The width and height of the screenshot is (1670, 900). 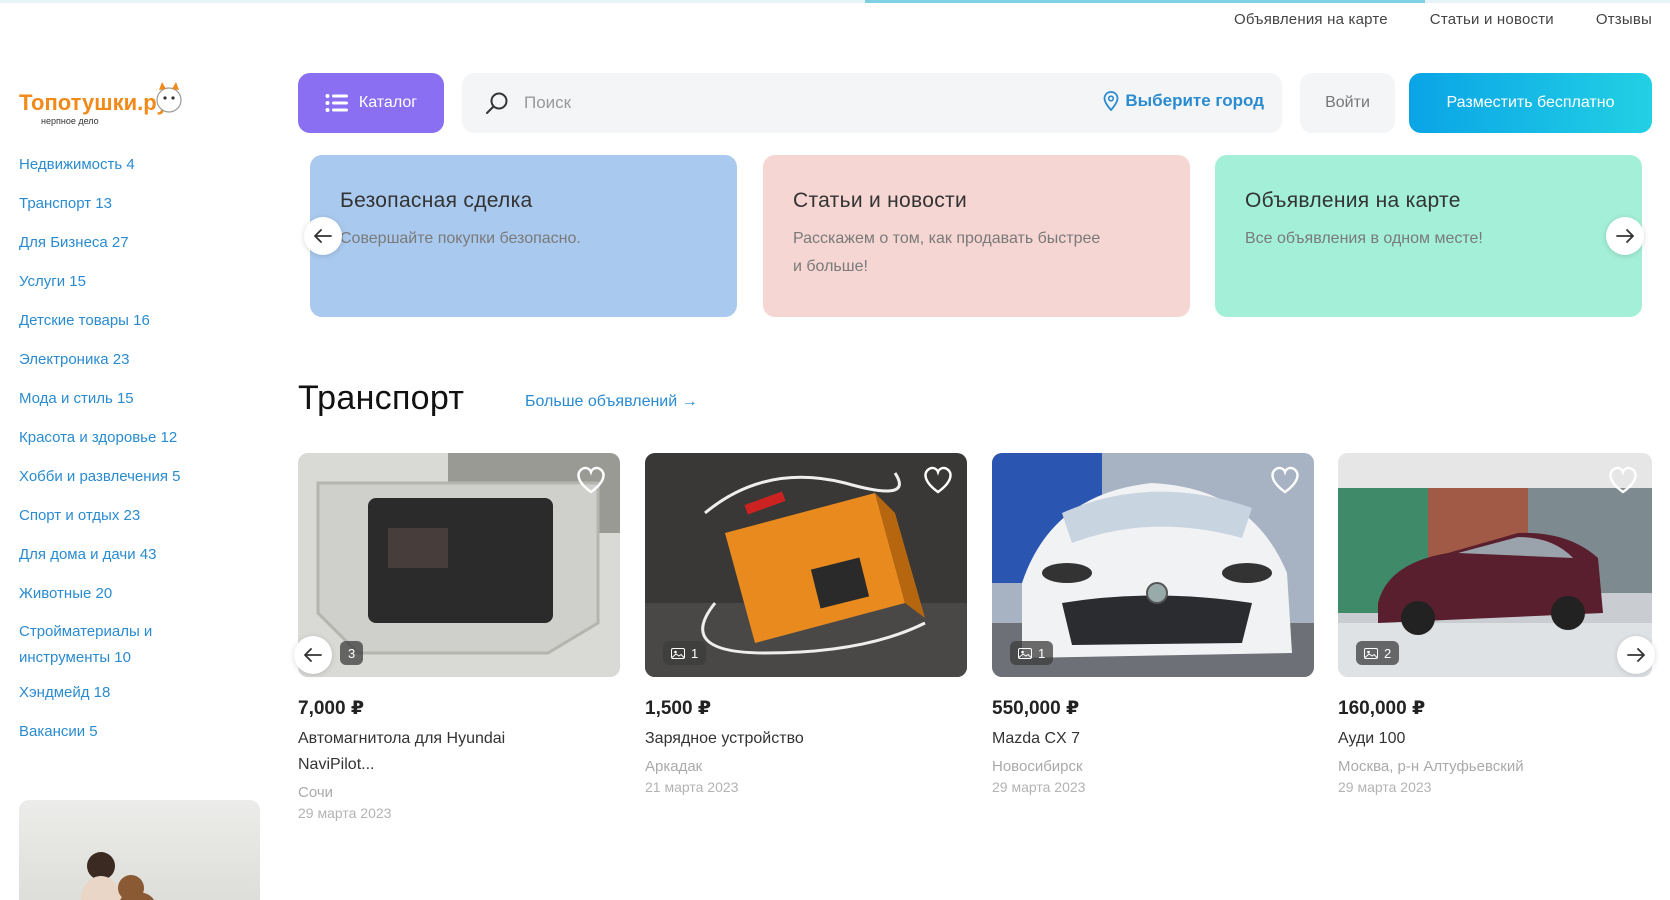 I want to click on promo-prev-button, so click(x=323, y=236).